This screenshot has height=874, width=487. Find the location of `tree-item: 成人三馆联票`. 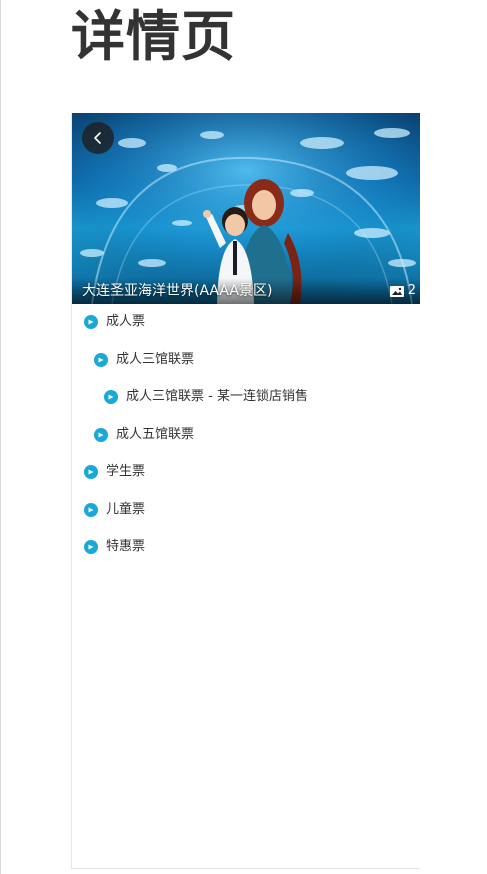

tree-item: 成人三馆联票 is located at coordinates (144, 360).